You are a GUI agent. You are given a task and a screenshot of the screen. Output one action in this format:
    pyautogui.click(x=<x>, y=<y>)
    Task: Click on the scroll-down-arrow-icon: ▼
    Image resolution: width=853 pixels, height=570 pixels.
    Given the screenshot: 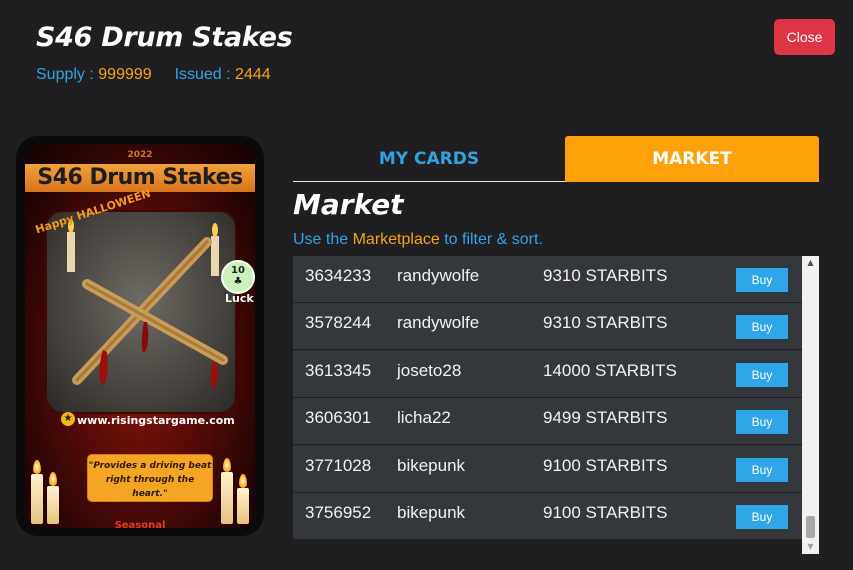 What is the action you would take?
    pyautogui.click(x=810, y=547)
    